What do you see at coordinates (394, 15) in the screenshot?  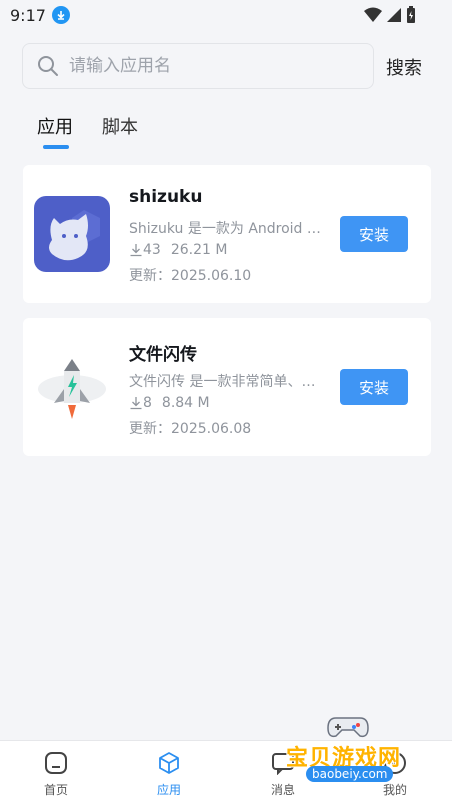 I see `signal-icon` at bounding box center [394, 15].